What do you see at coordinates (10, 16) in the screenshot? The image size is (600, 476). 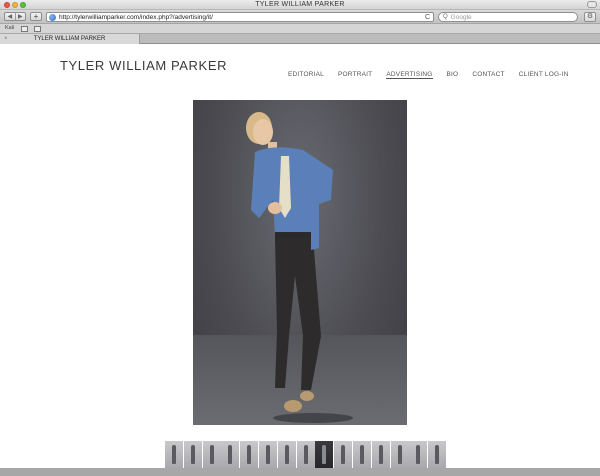 I see `back-arrow-icon: ◀` at bounding box center [10, 16].